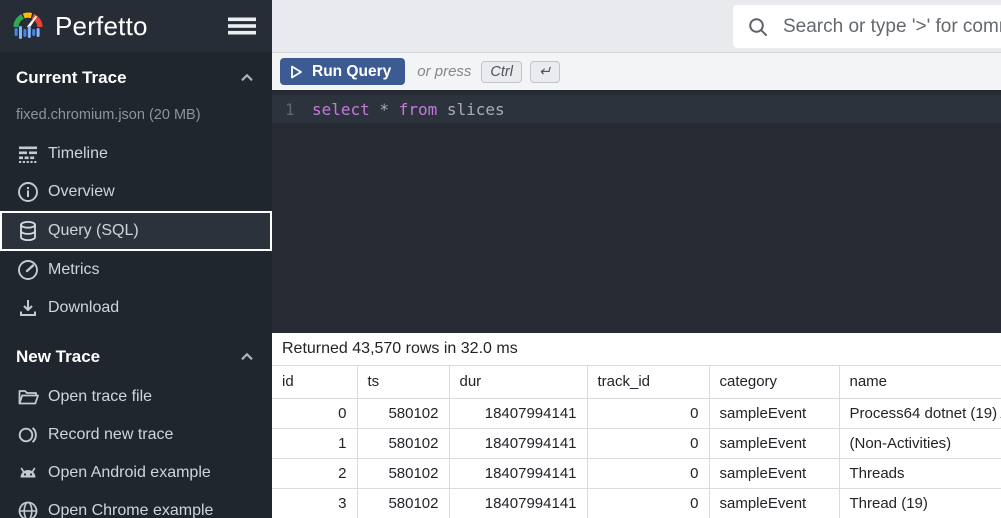 This screenshot has height=518, width=1001. I want to click on sidebar-item-label: Record new trace, so click(111, 434).